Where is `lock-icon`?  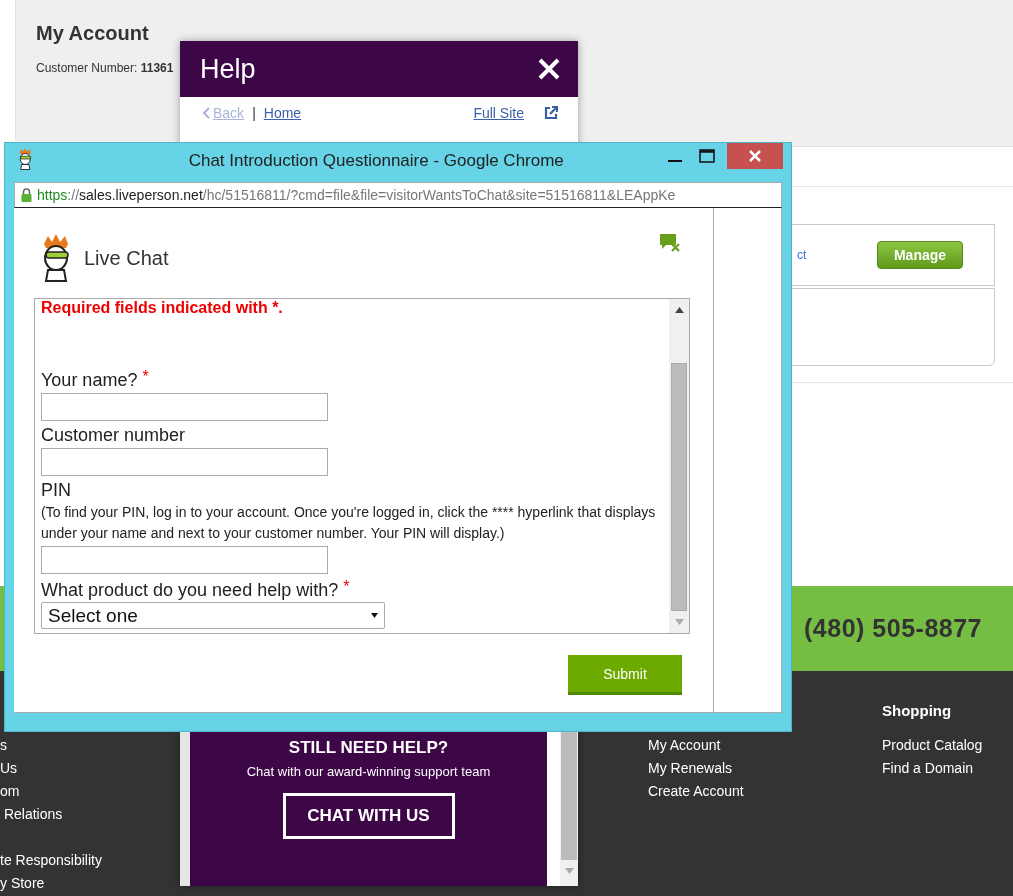 lock-icon is located at coordinates (26, 195).